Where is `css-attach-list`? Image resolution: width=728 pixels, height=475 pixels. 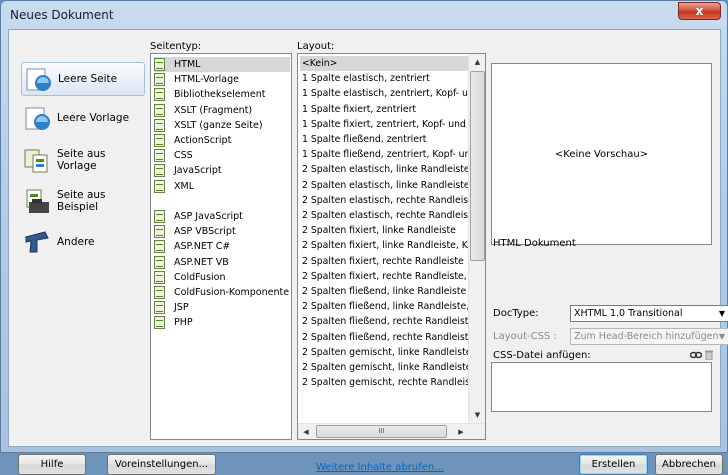
css-attach-list is located at coordinates (601, 387).